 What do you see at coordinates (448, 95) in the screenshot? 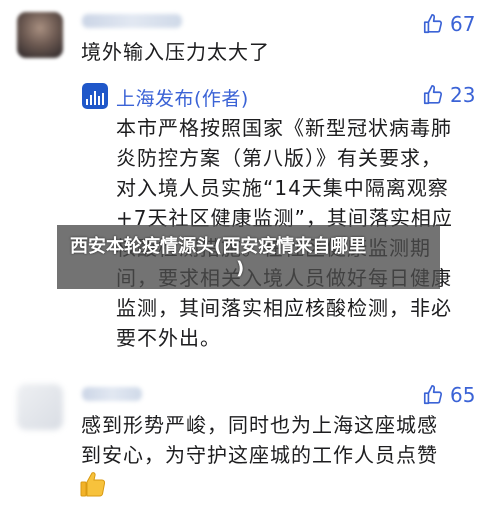
I see `like-button: 23` at bounding box center [448, 95].